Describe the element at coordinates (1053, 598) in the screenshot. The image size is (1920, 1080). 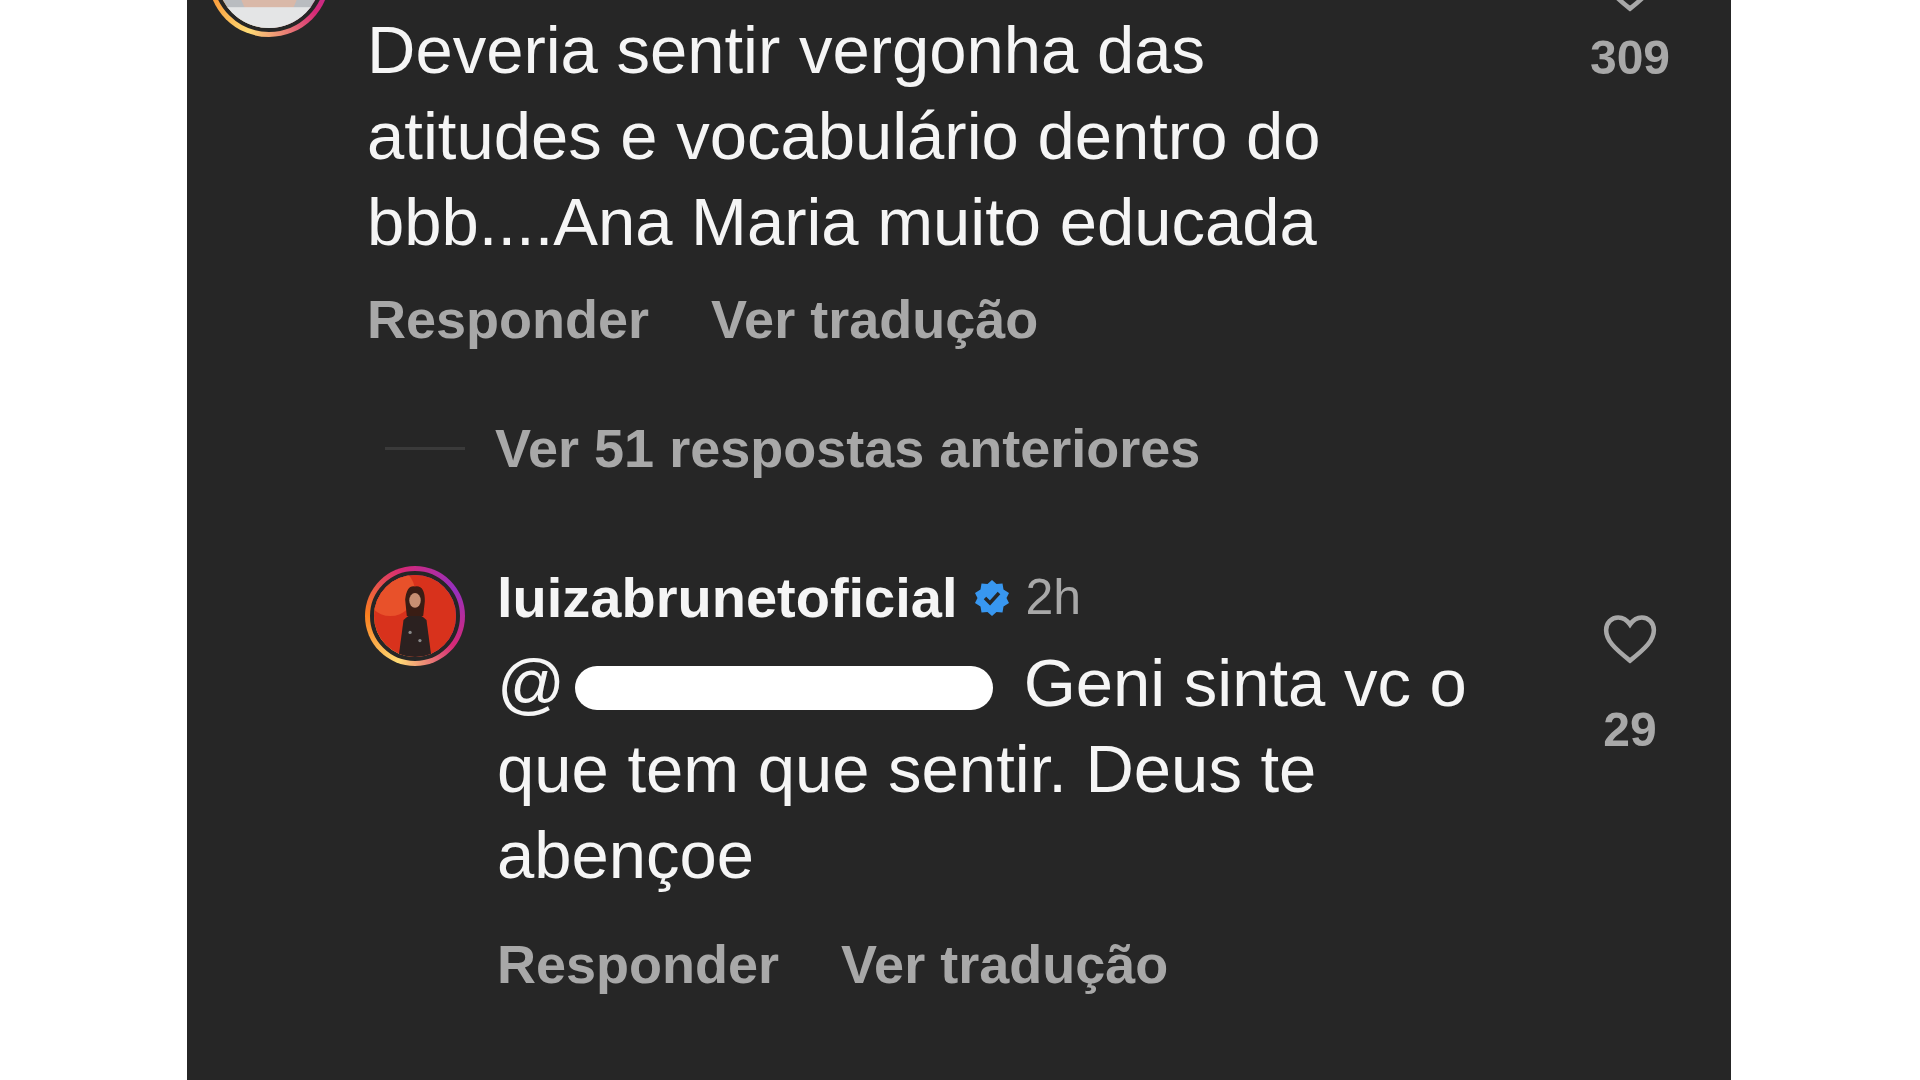
I see `timestamp: 2h` at that location.